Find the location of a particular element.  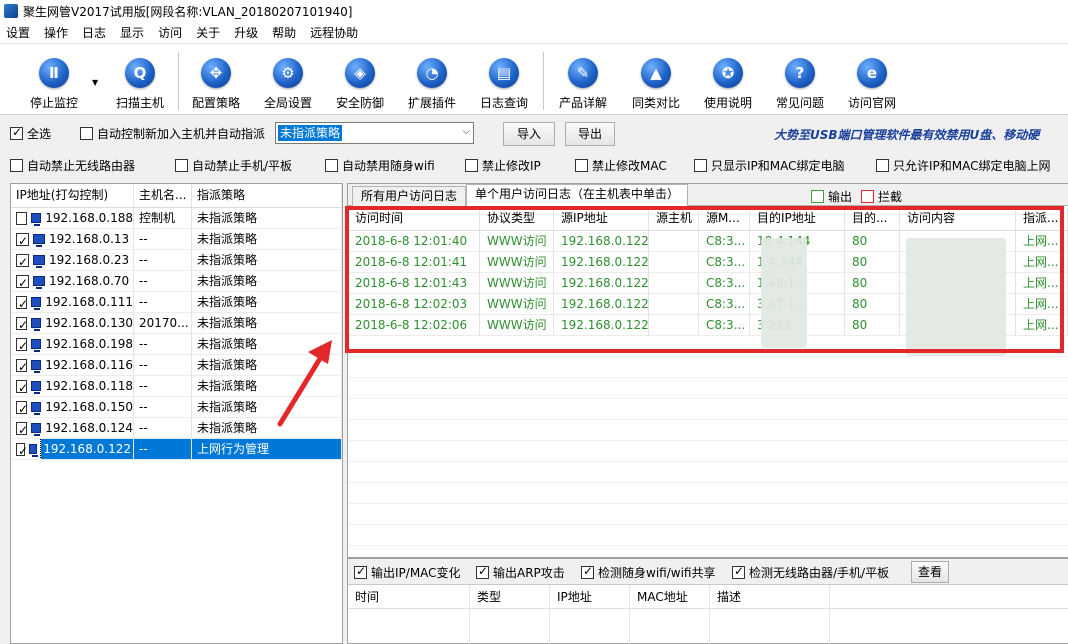

host-row: 192.168.0.23 --未指派策略 is located at coordinates (176, 260).